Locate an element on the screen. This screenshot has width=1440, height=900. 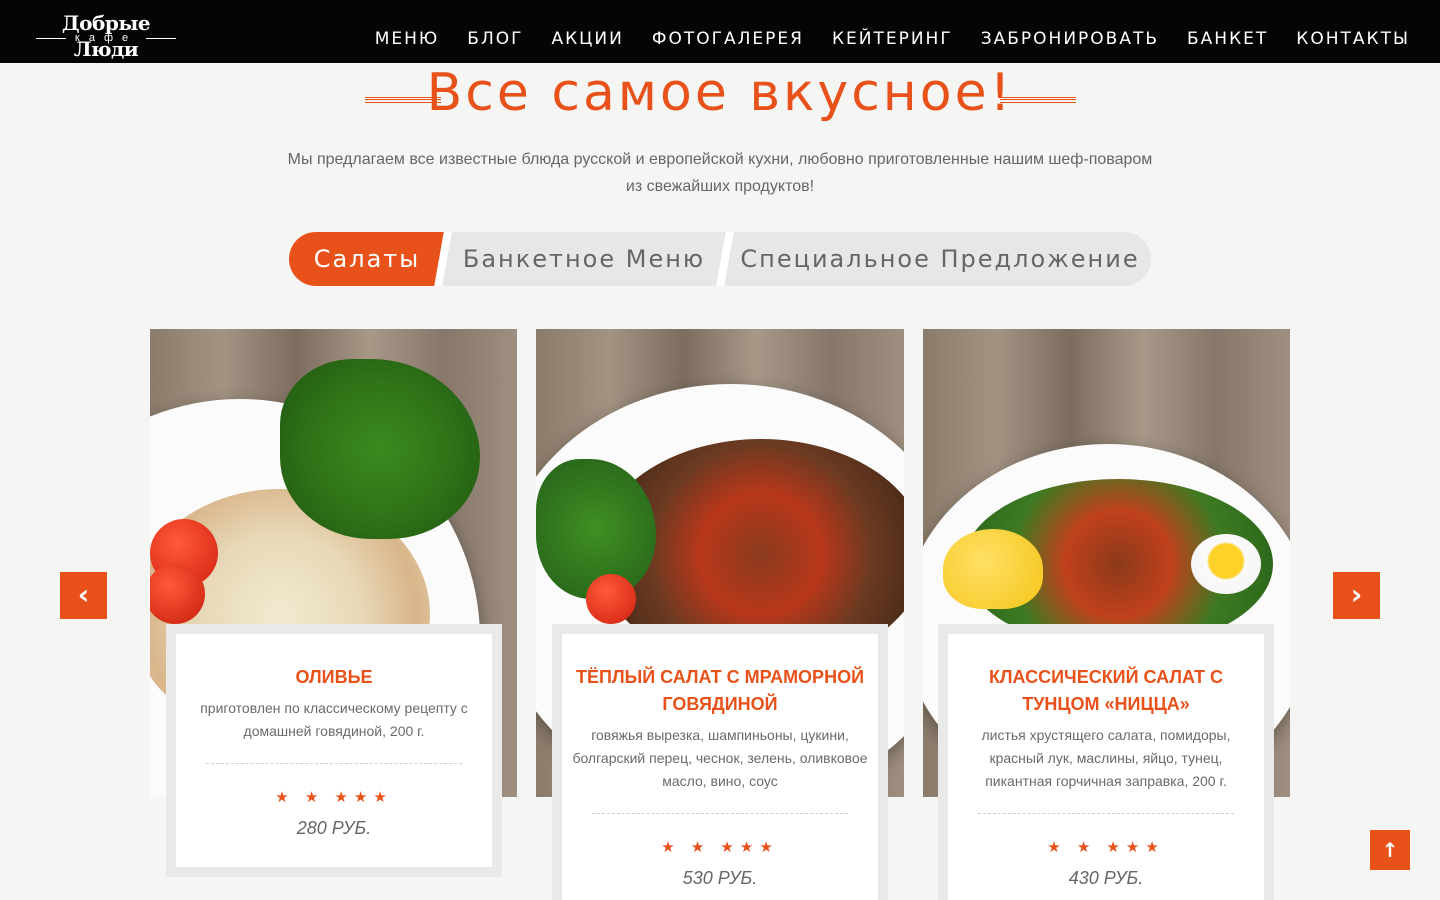
nav-item-contacts: КОНТАКТЫ is located at coordinates (1353, 39).